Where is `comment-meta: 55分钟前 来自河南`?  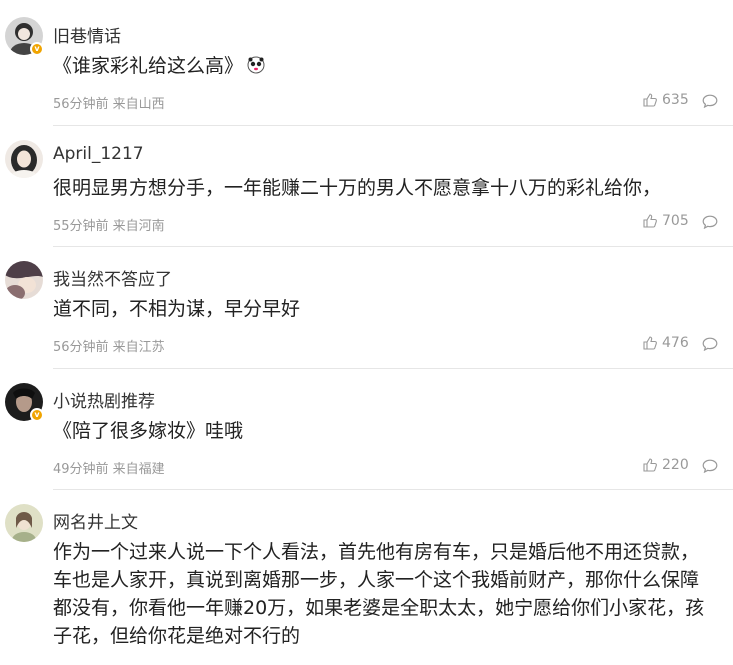
comment-meta: 55分钟前 来自河南 is located at coordinates (109, 226).